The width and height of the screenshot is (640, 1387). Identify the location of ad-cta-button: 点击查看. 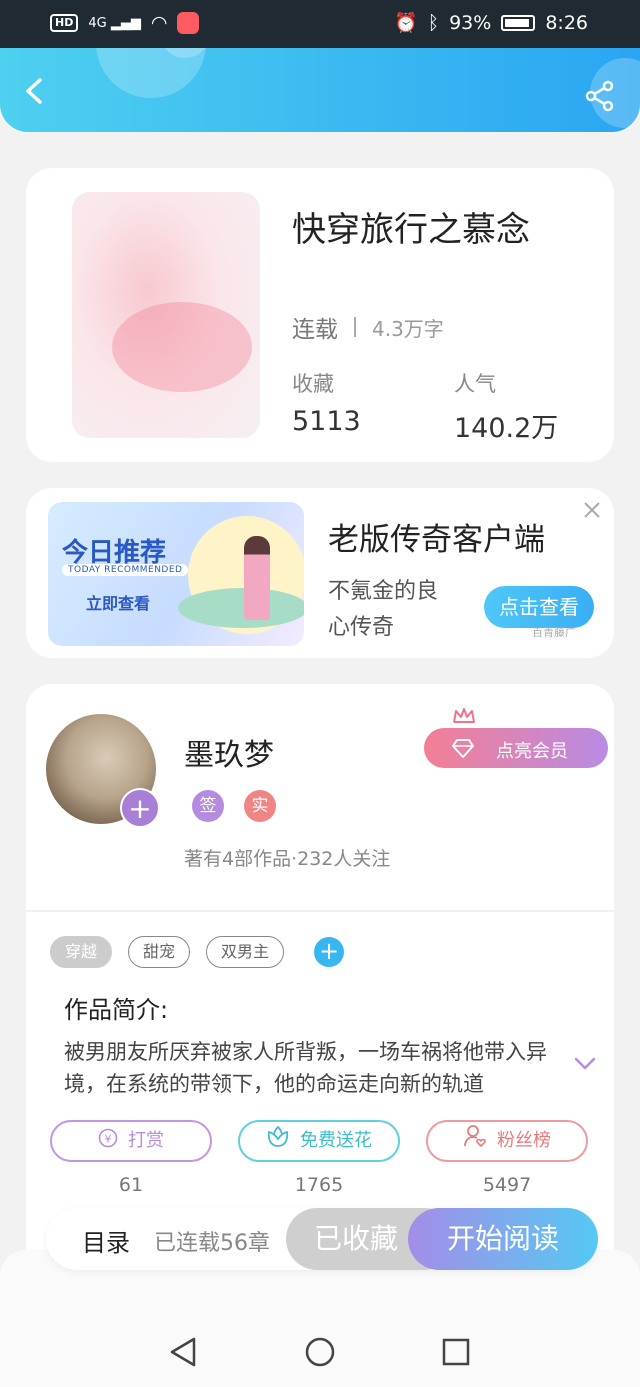
(539, 607).